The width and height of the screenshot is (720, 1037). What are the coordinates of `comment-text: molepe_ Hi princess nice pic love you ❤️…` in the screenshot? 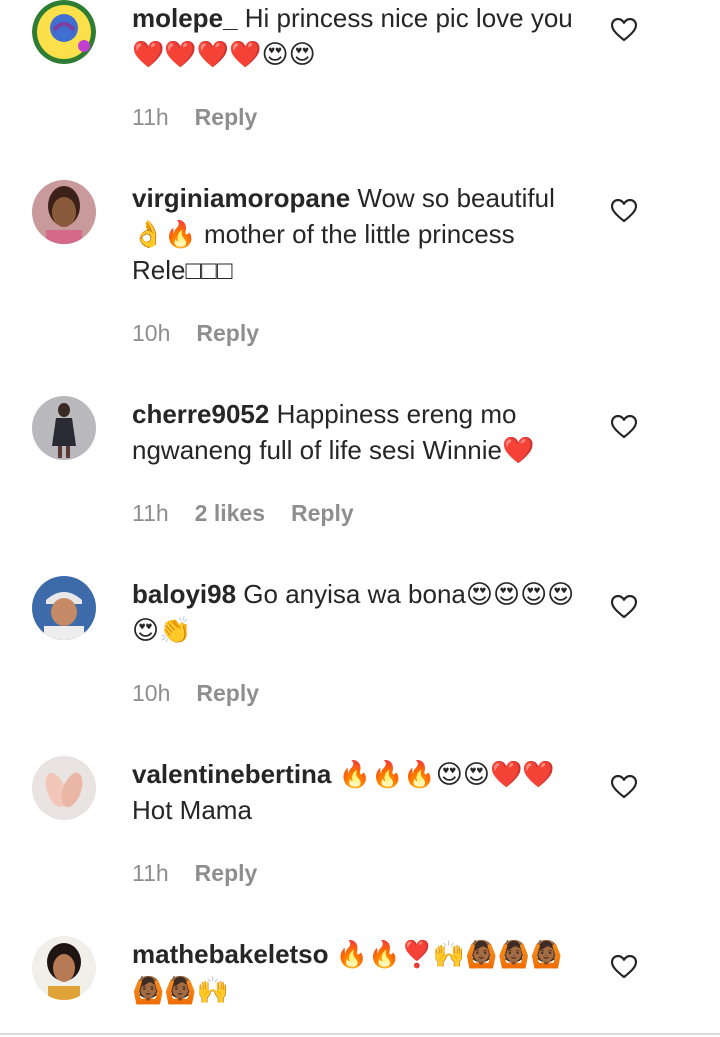 It's located at (359, 36).